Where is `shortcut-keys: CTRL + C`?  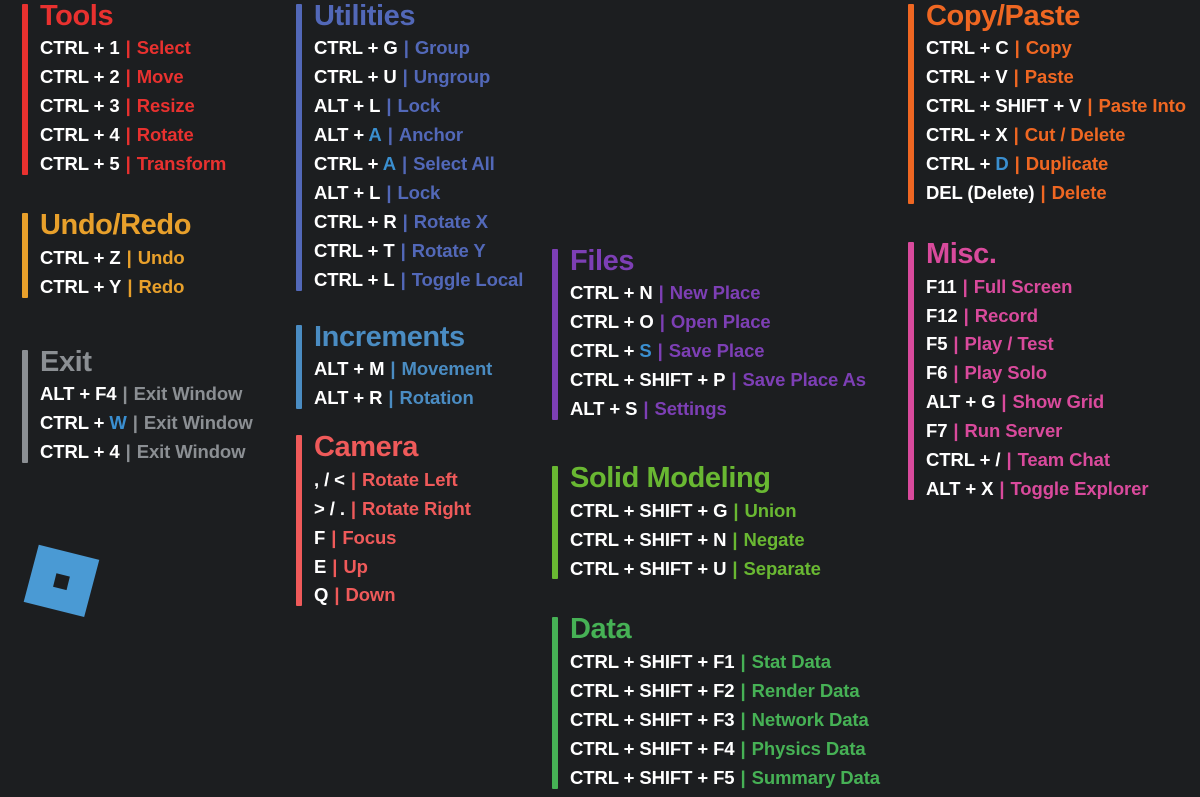 shortcut-keys: CTRL + C is located at coordinates (967, 48).